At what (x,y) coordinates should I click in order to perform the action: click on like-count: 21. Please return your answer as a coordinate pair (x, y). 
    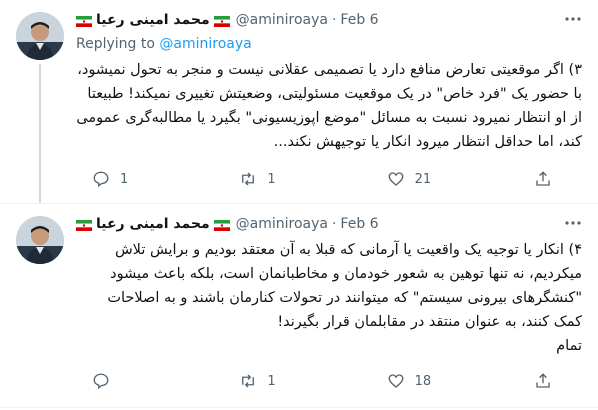
    Looking at the image, I should click on (423, 179).